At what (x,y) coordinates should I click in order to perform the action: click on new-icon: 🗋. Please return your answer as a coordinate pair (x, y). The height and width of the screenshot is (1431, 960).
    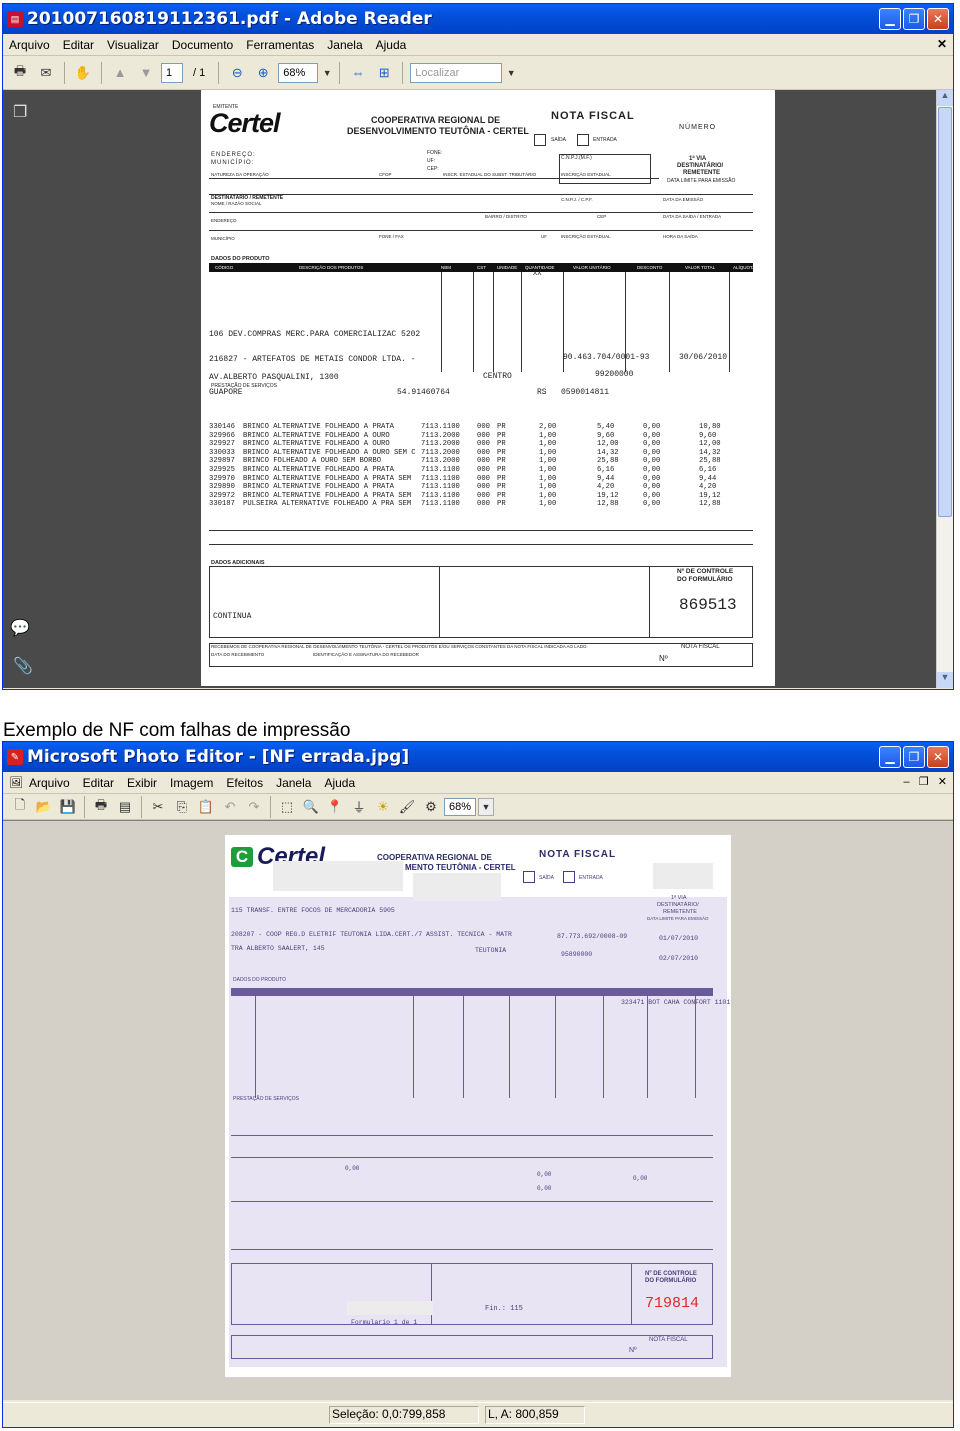
    Looking at the image, I should click on (20, 807).